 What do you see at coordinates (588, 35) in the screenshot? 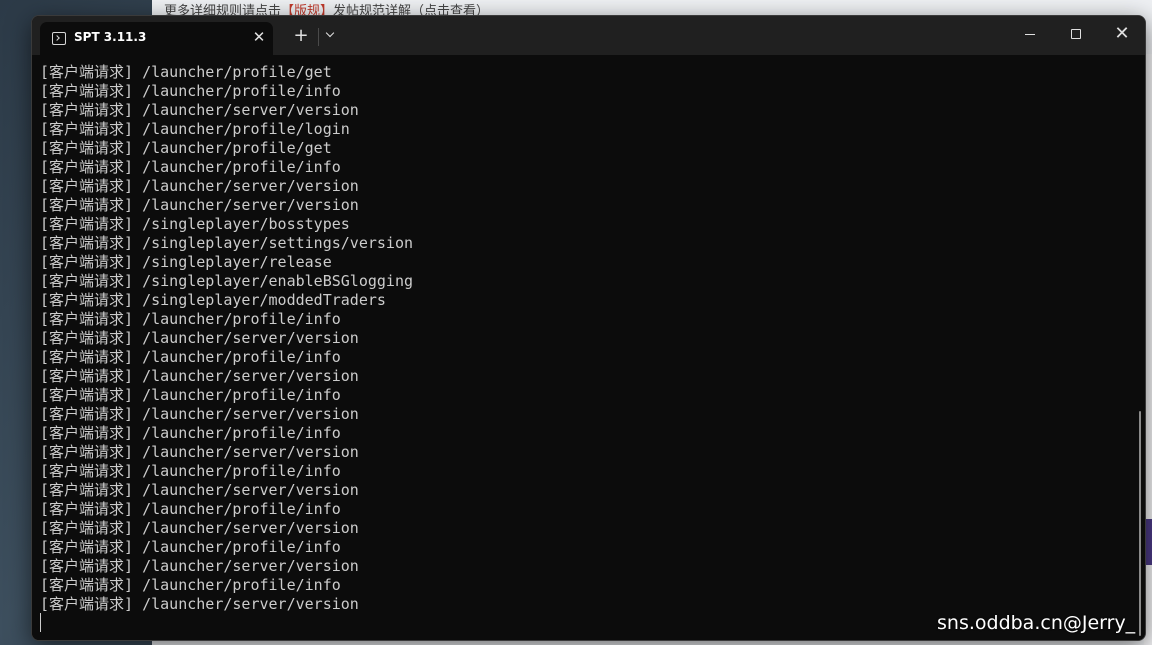
I see `title-bar: SPT 3.11.3 ✕ + ✕` at bounding box center [588, 35].